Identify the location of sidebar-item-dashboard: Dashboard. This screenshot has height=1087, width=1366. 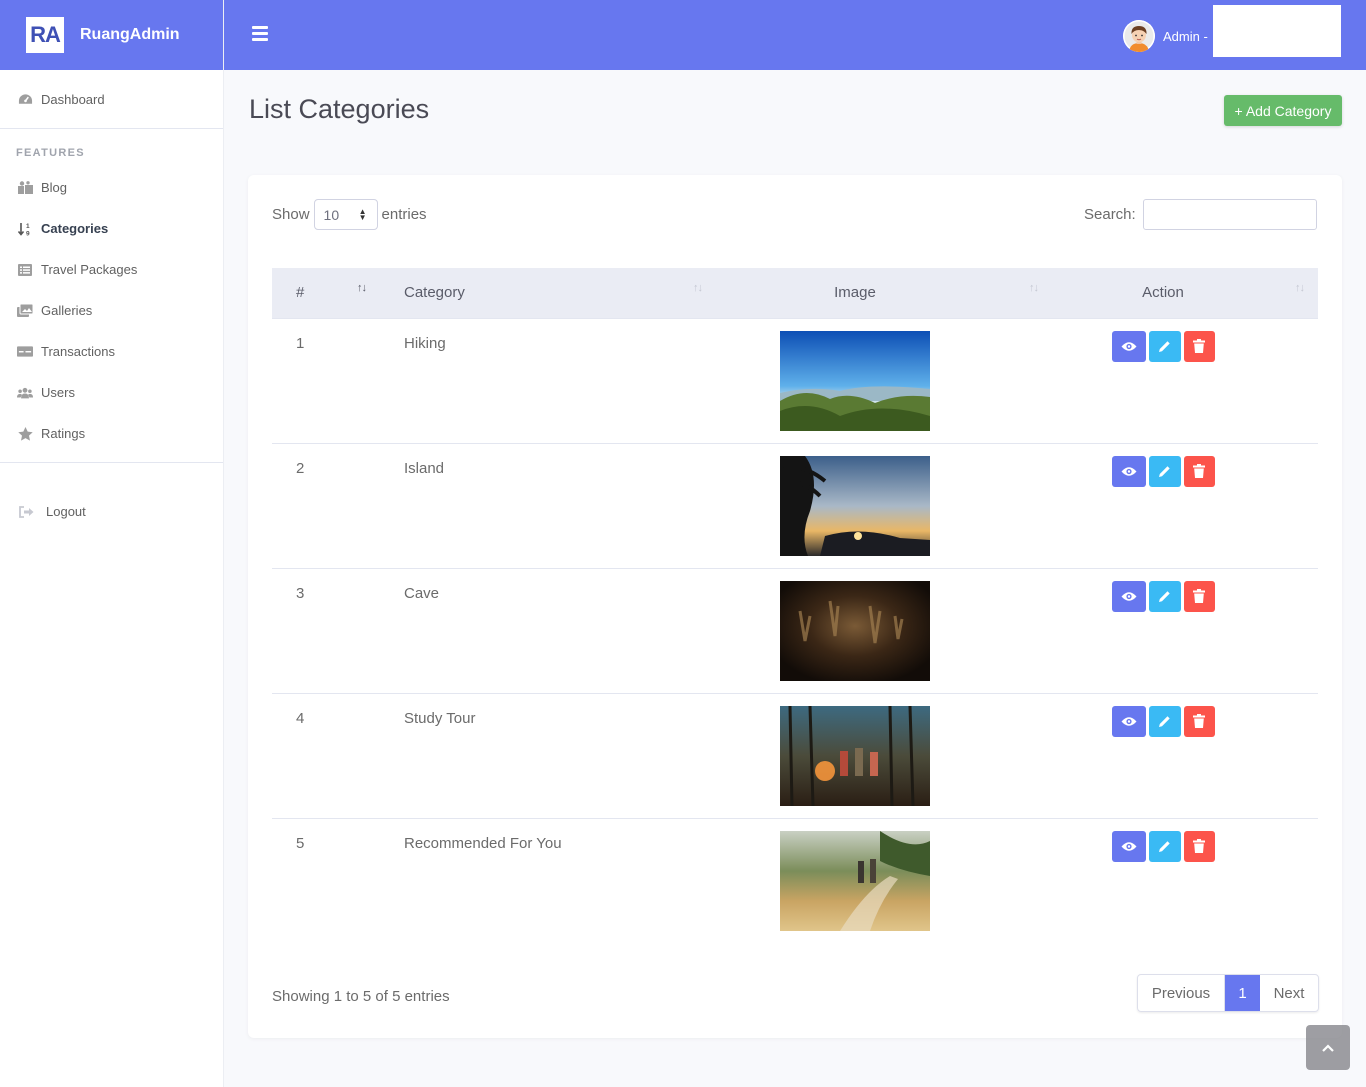
(111, 99).